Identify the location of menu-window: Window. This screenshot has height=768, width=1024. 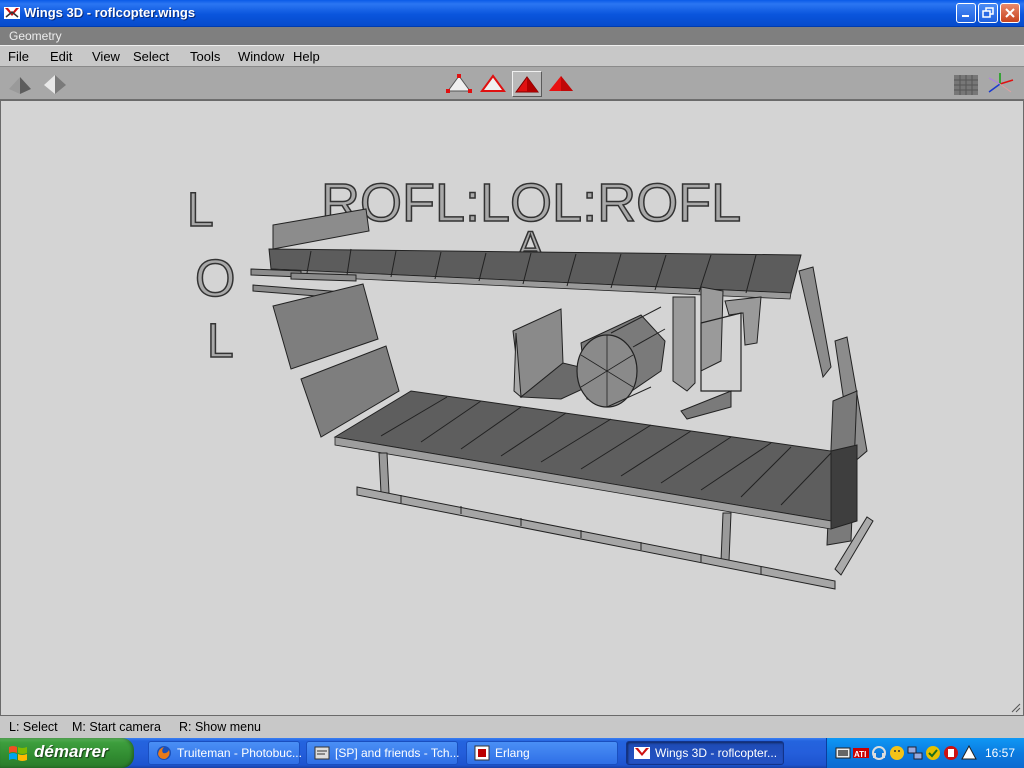
(261, 56).